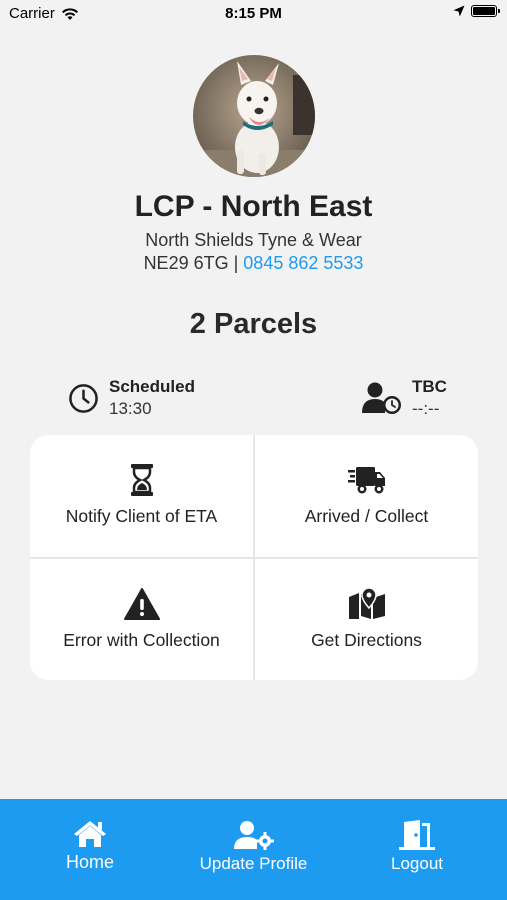 This screenshot has height=900, width=507. I want to click on tab-bar: Home Update Profile Logout, so click(253, 849).